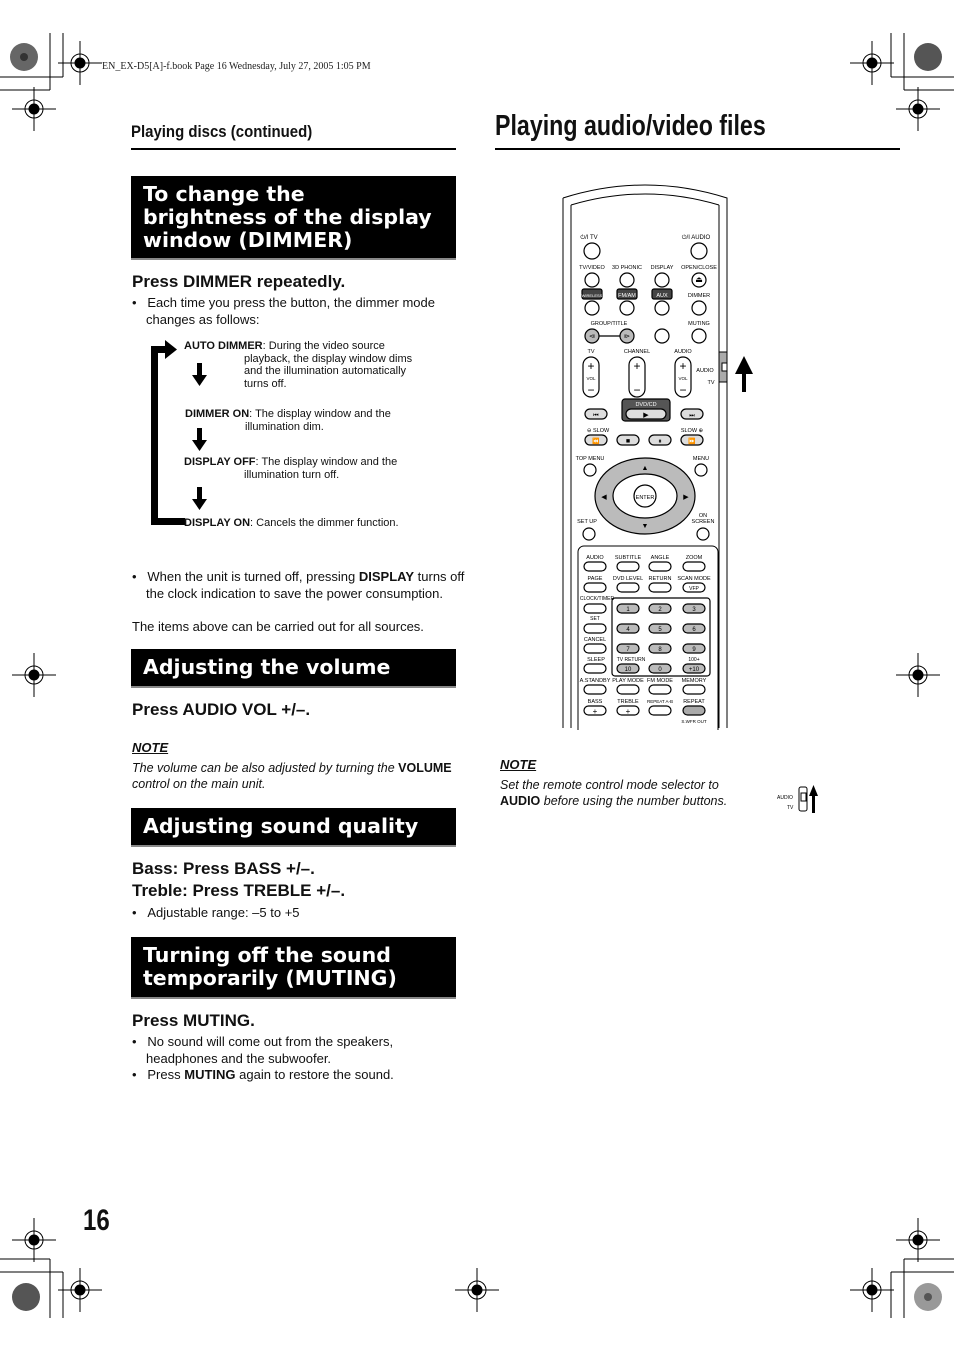 This screenshot has width=954, height=1351. What do you see at coordinates (645, 468) in the screenshot?
I see `up-icon: ▲` at bounding box center [645, 468].